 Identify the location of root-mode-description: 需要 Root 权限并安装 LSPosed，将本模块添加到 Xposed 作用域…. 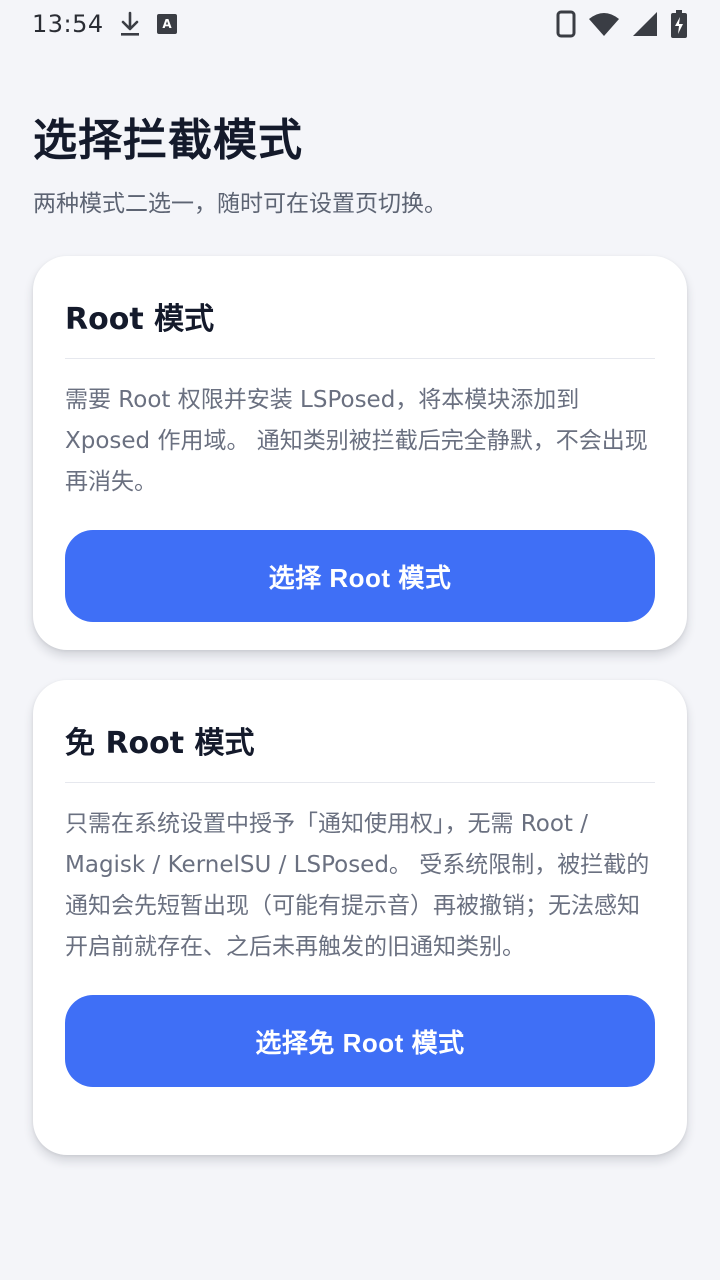
(356, 441).